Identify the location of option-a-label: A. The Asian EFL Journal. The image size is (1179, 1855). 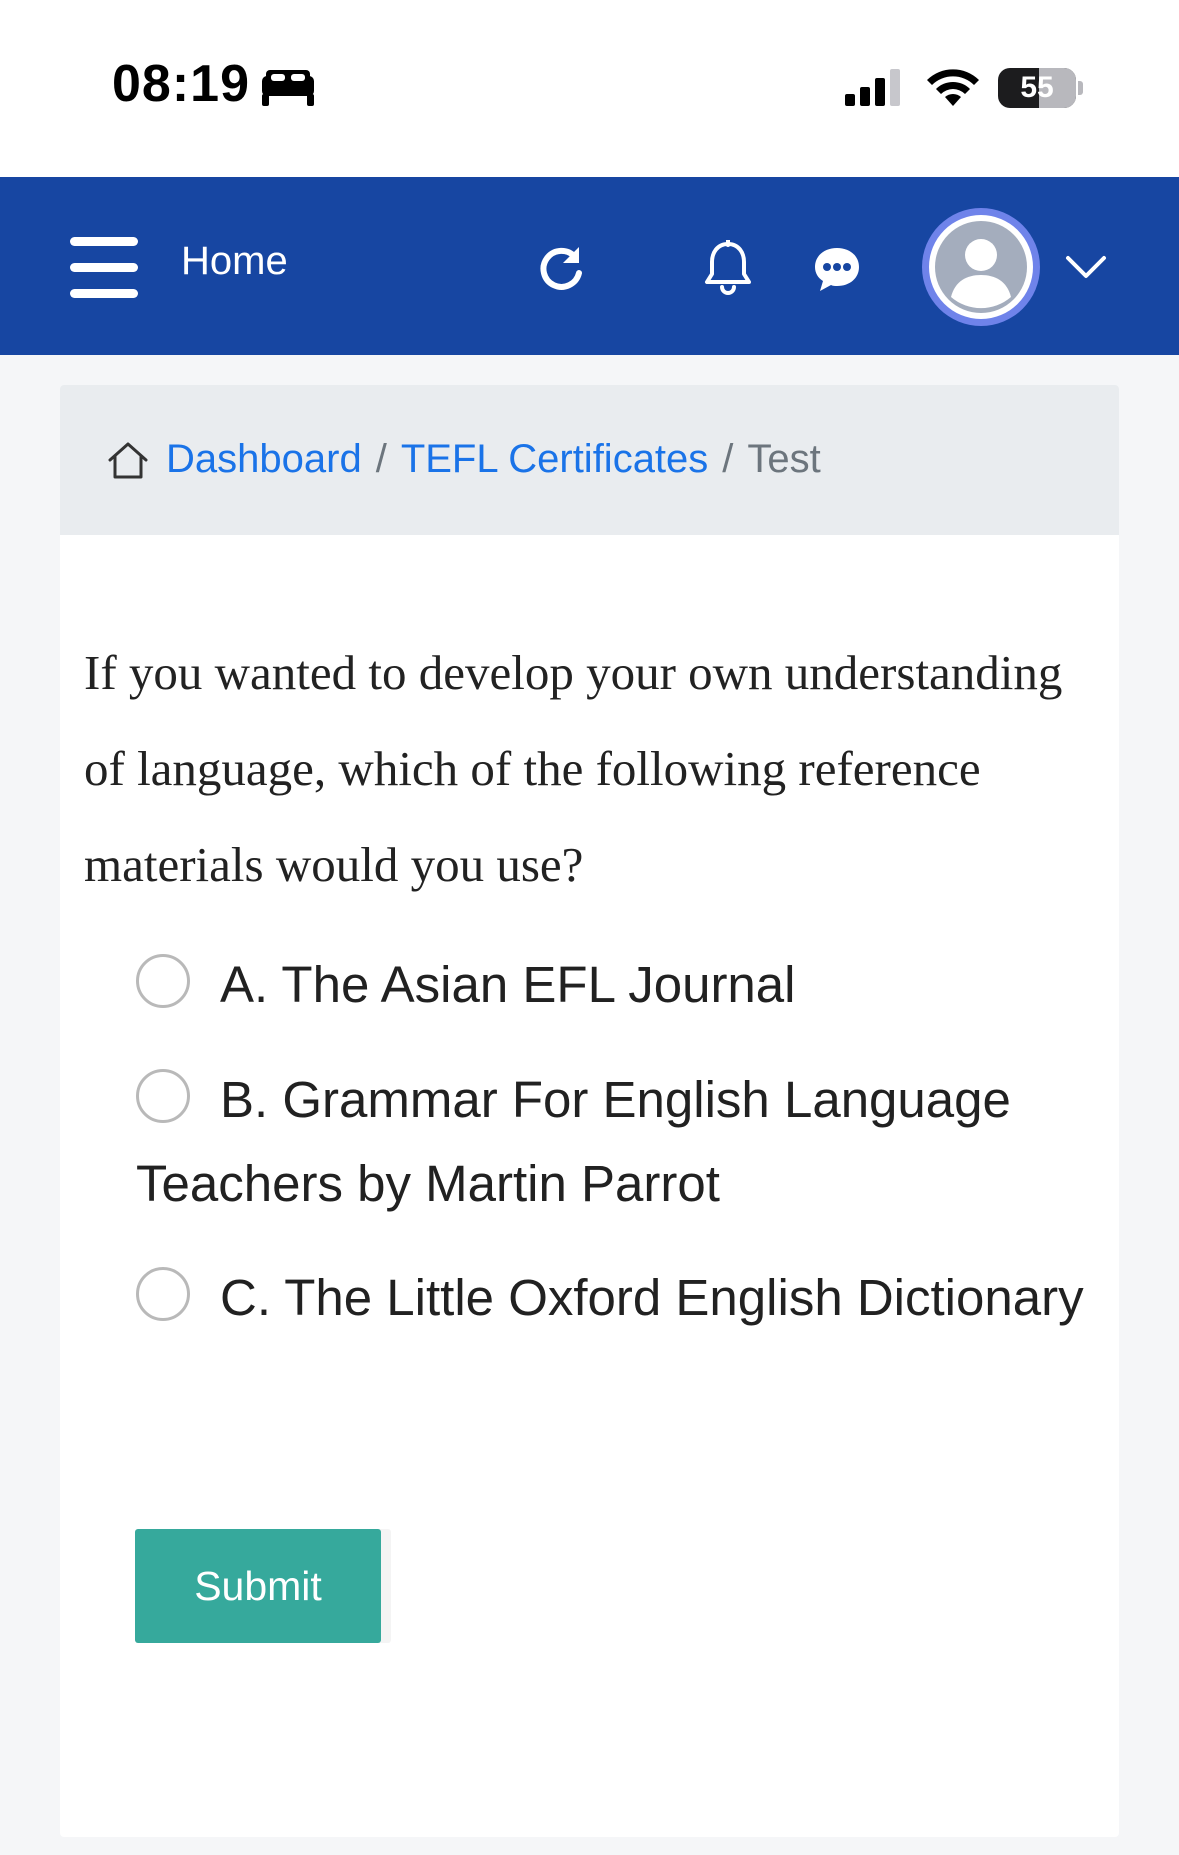
(508, 984).